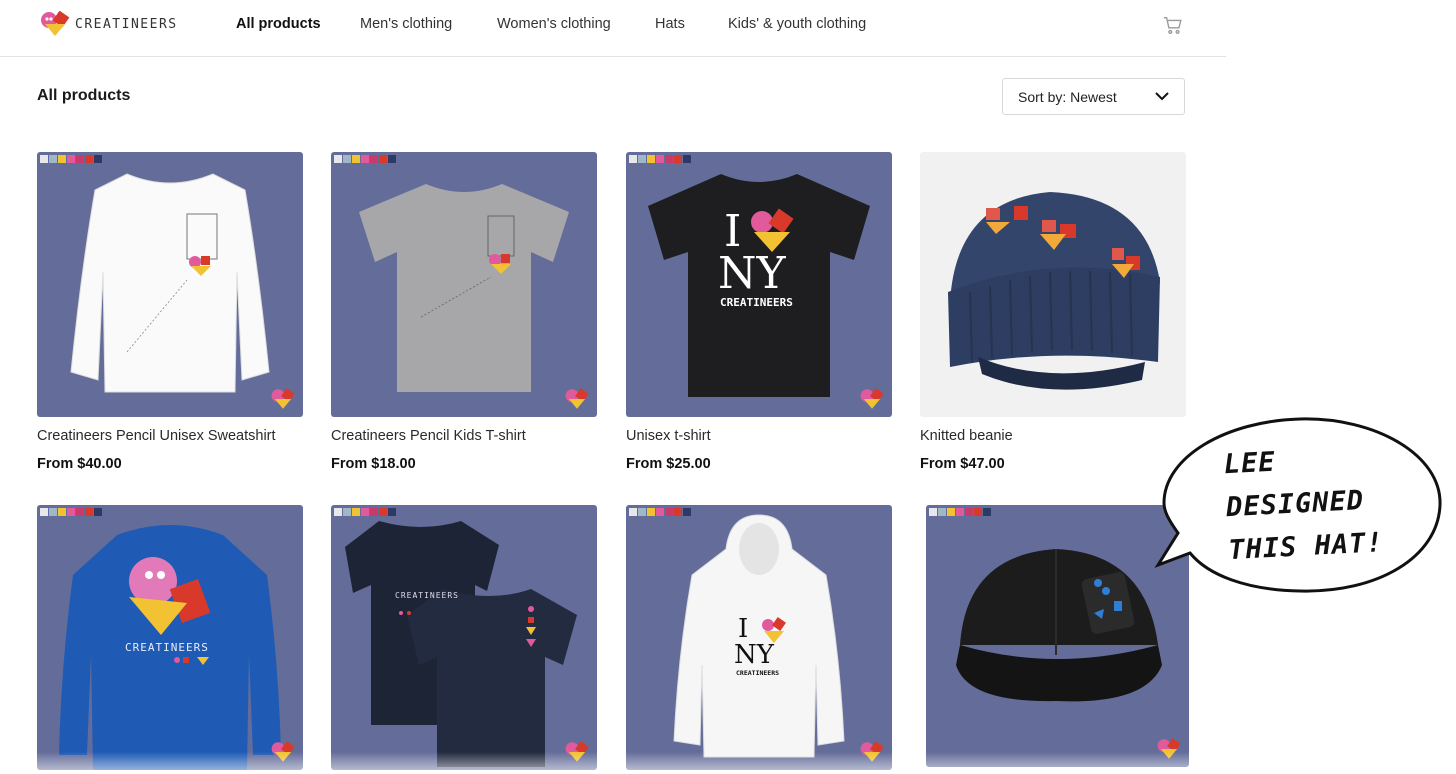  Describe the element at coordinates (1162, 96) in the screenshot. I see `chevron-down-icon` at that location.